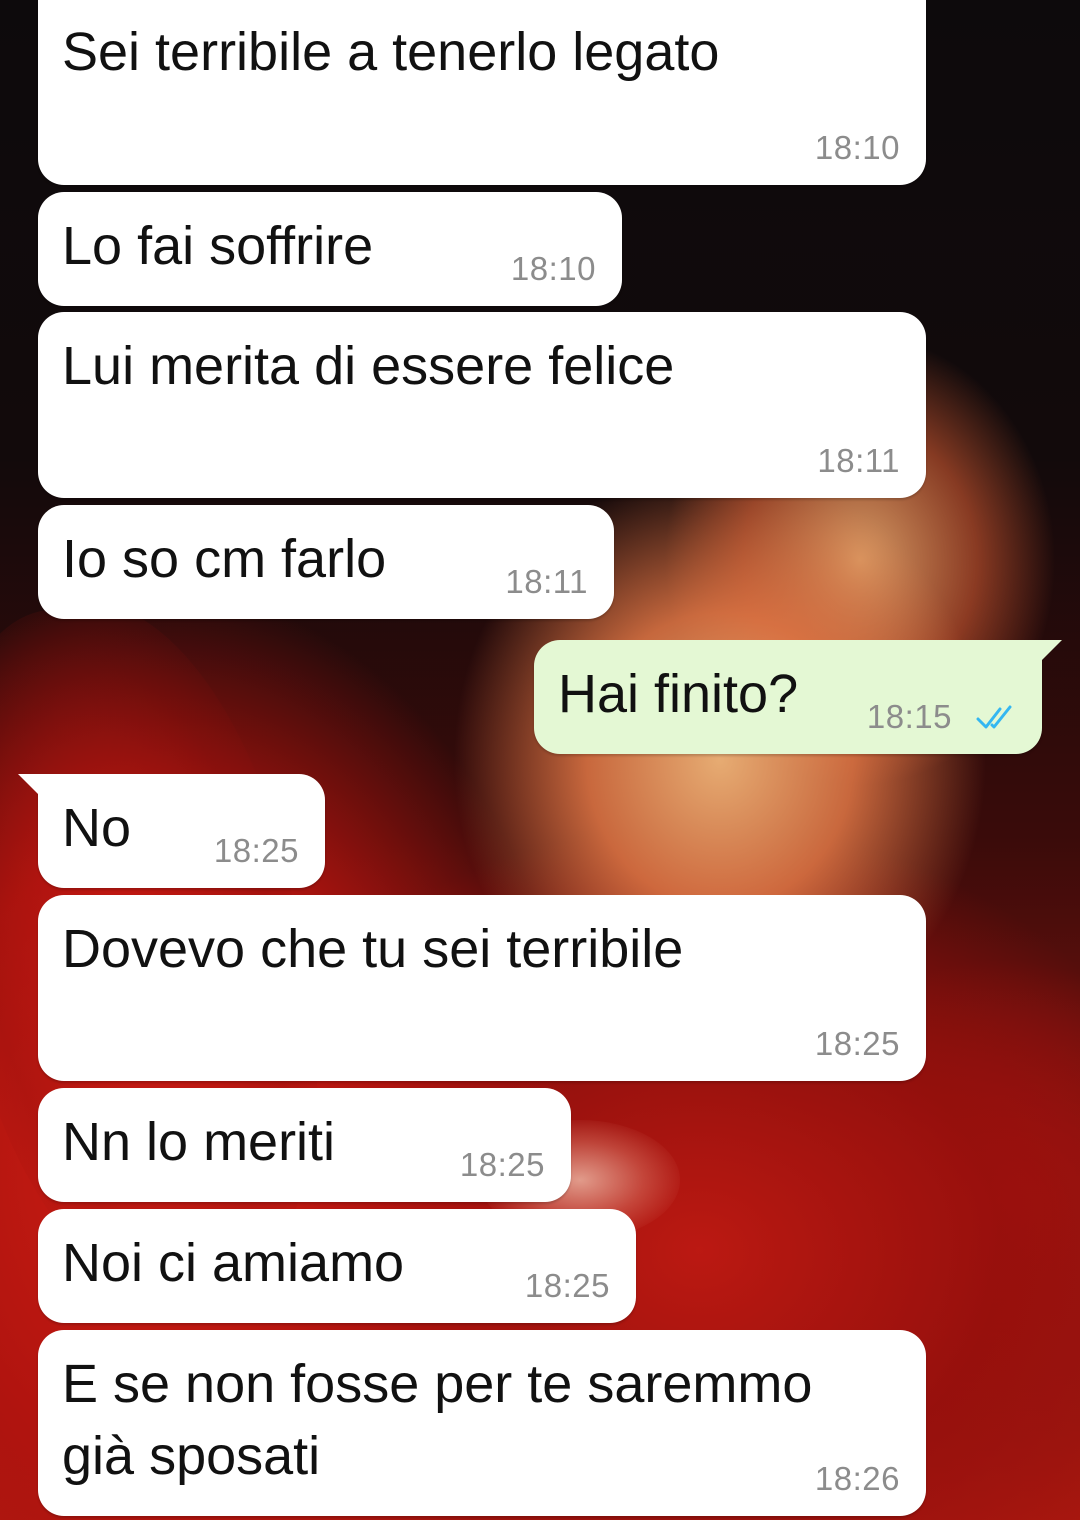 The height and width of the screenshot is (1520, 1080). I want to click on message-text: Noi ci amiamo, so click(233, 1263).